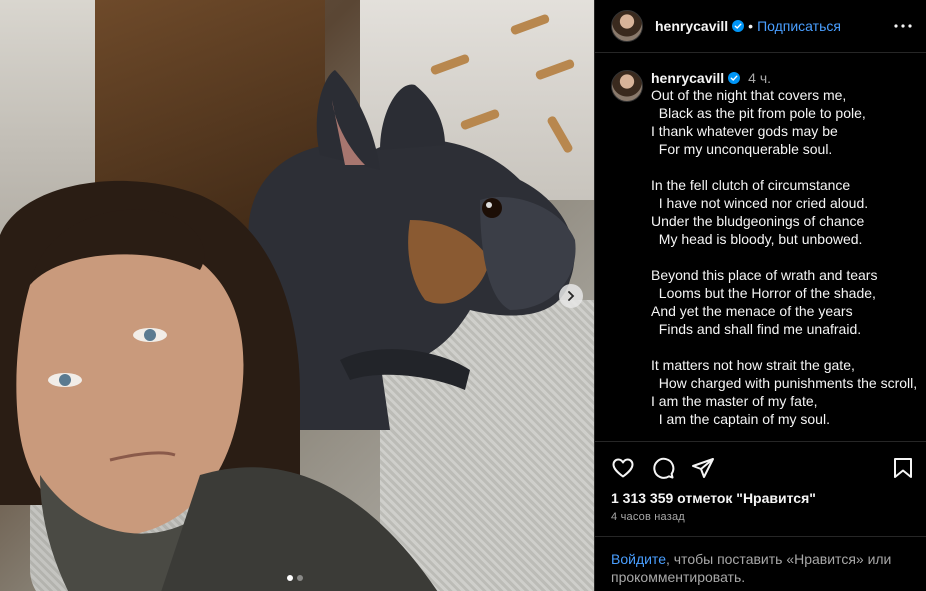  I want to click on carousel-dot-active, so click(290, 578).